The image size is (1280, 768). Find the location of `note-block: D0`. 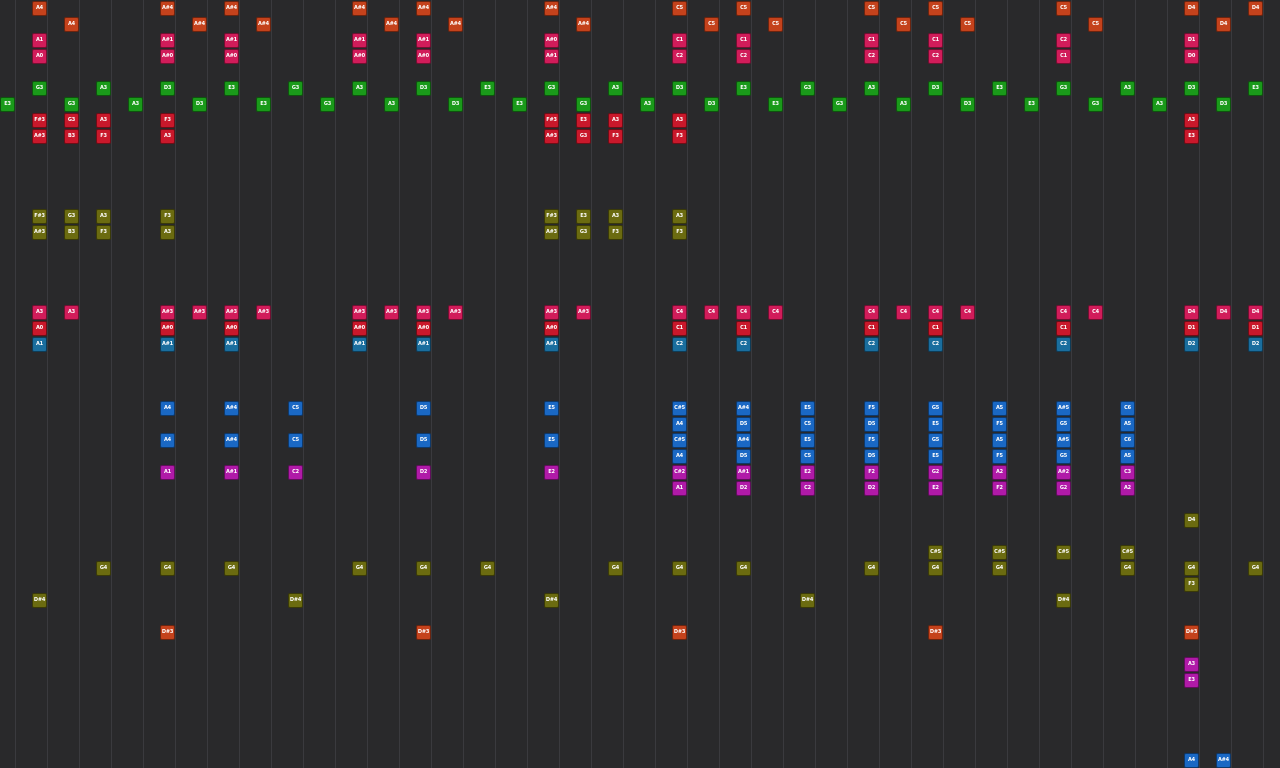

note-block: D0 is located at coordinates (1191, 56).